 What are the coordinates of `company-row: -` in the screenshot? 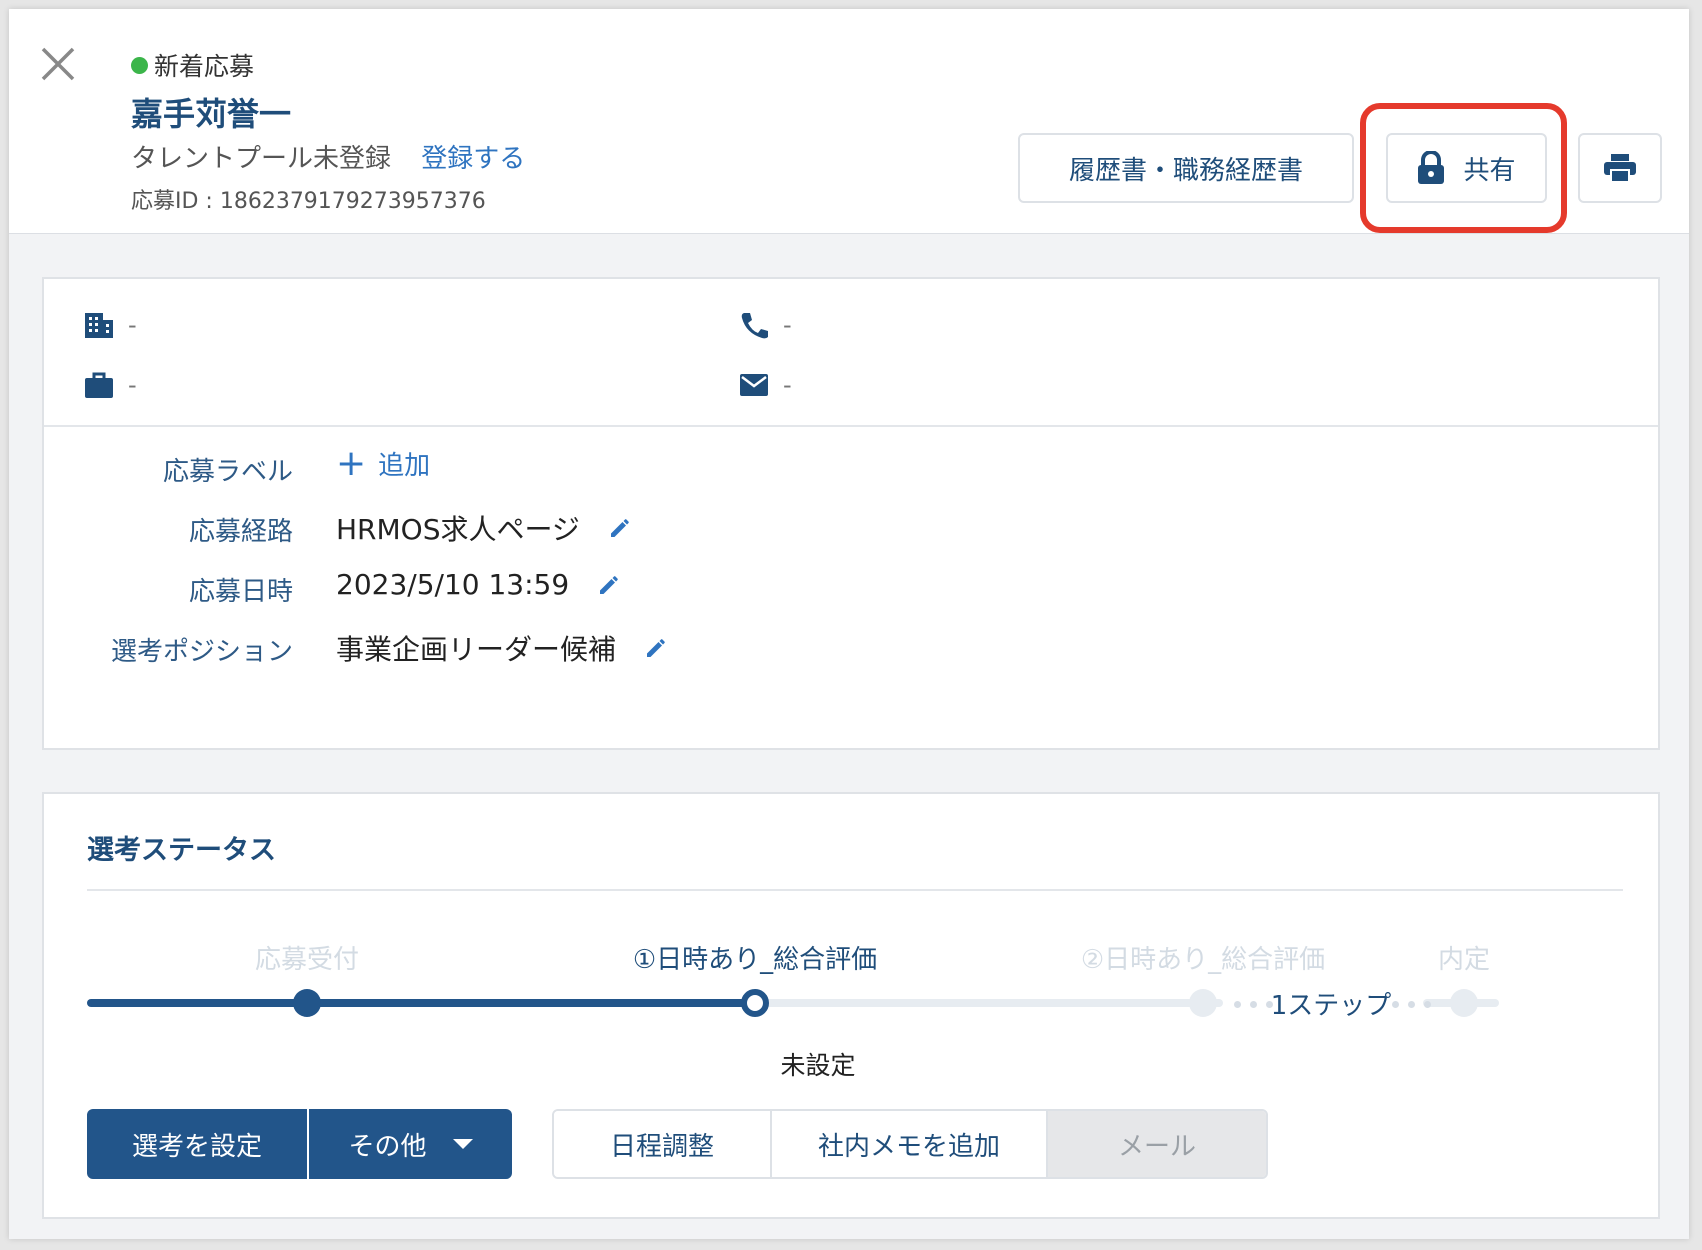 It's located at (110, 325).